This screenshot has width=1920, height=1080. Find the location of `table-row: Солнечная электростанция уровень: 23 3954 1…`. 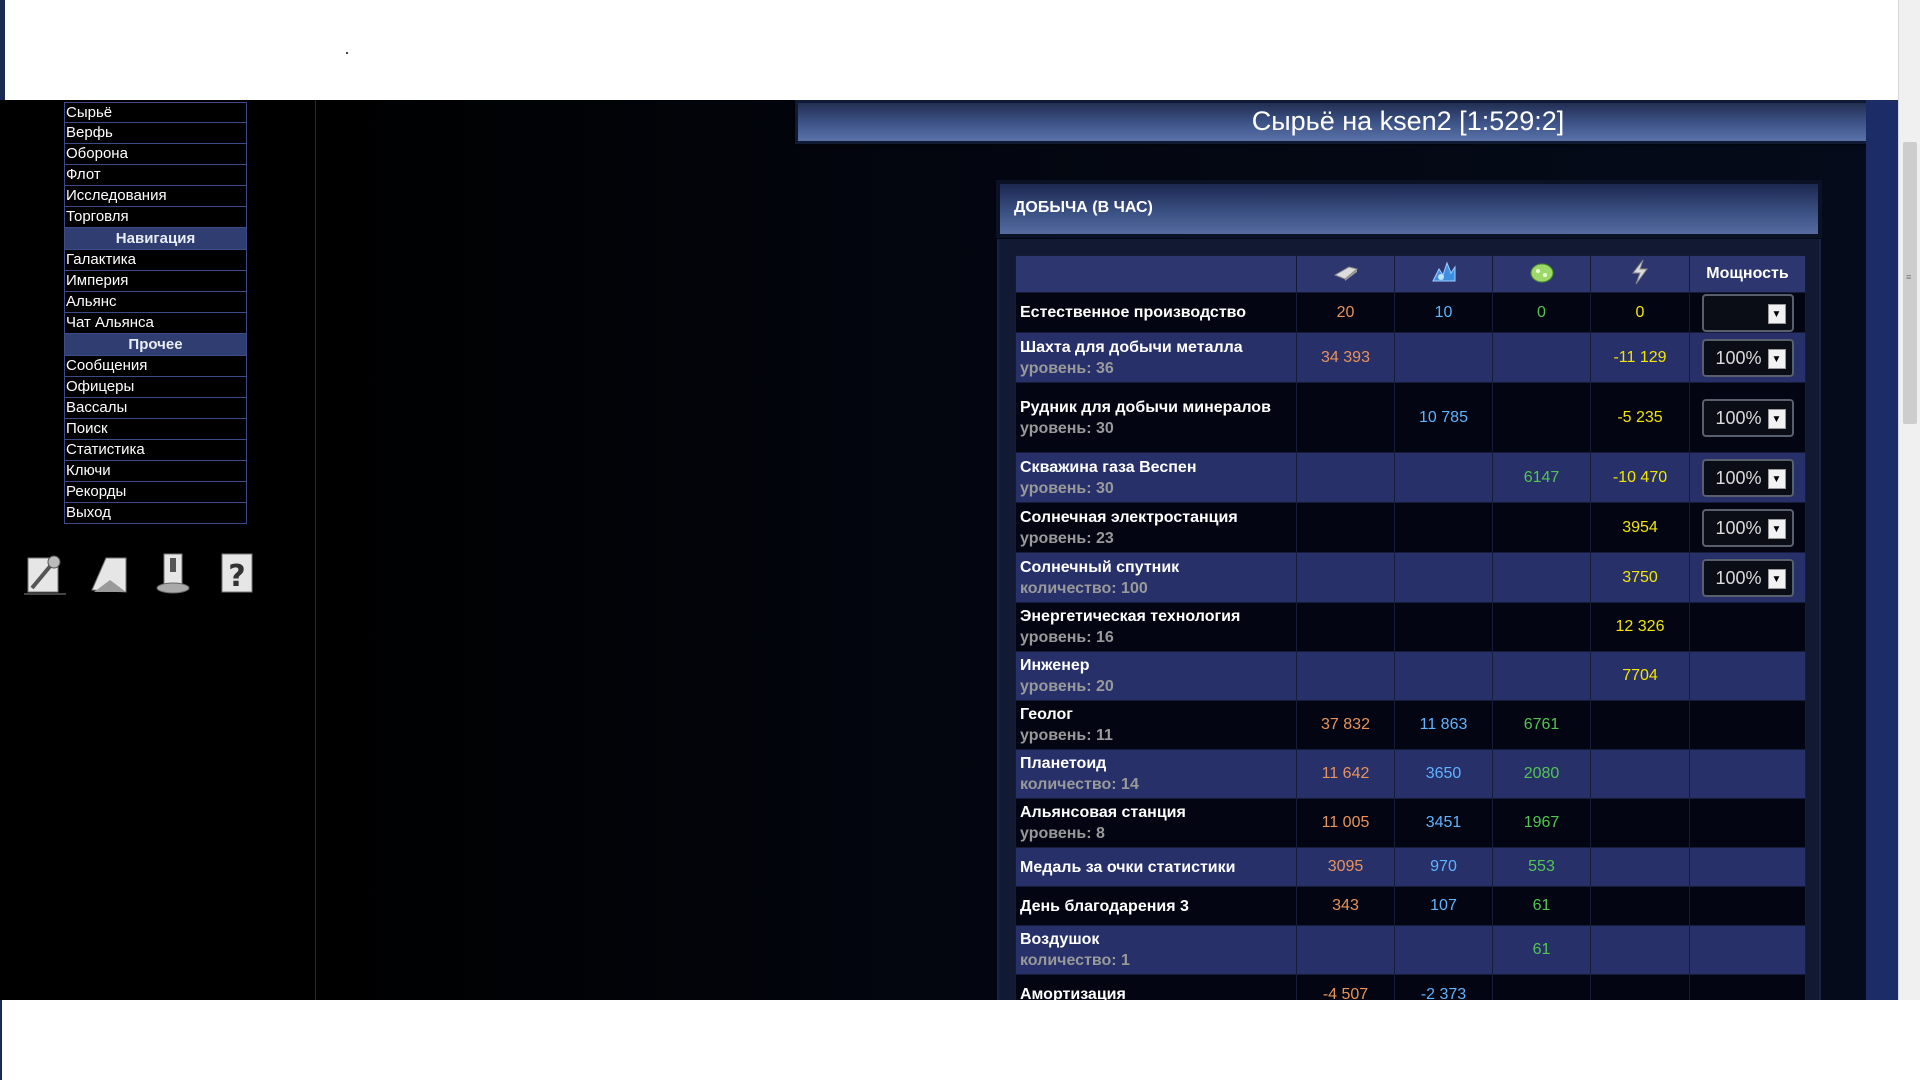

table-row: Солнечная электростанция уровень: 23 3954 1… is located at coordinates (1410, 527).